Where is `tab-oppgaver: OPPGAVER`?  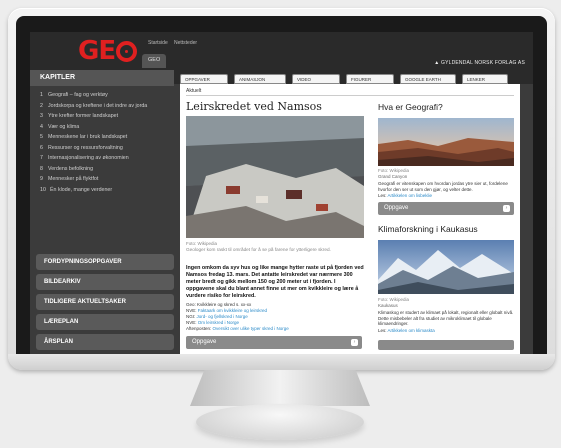 tab-oppgaver: OPPGAVER is located at coordinates (204, 79).